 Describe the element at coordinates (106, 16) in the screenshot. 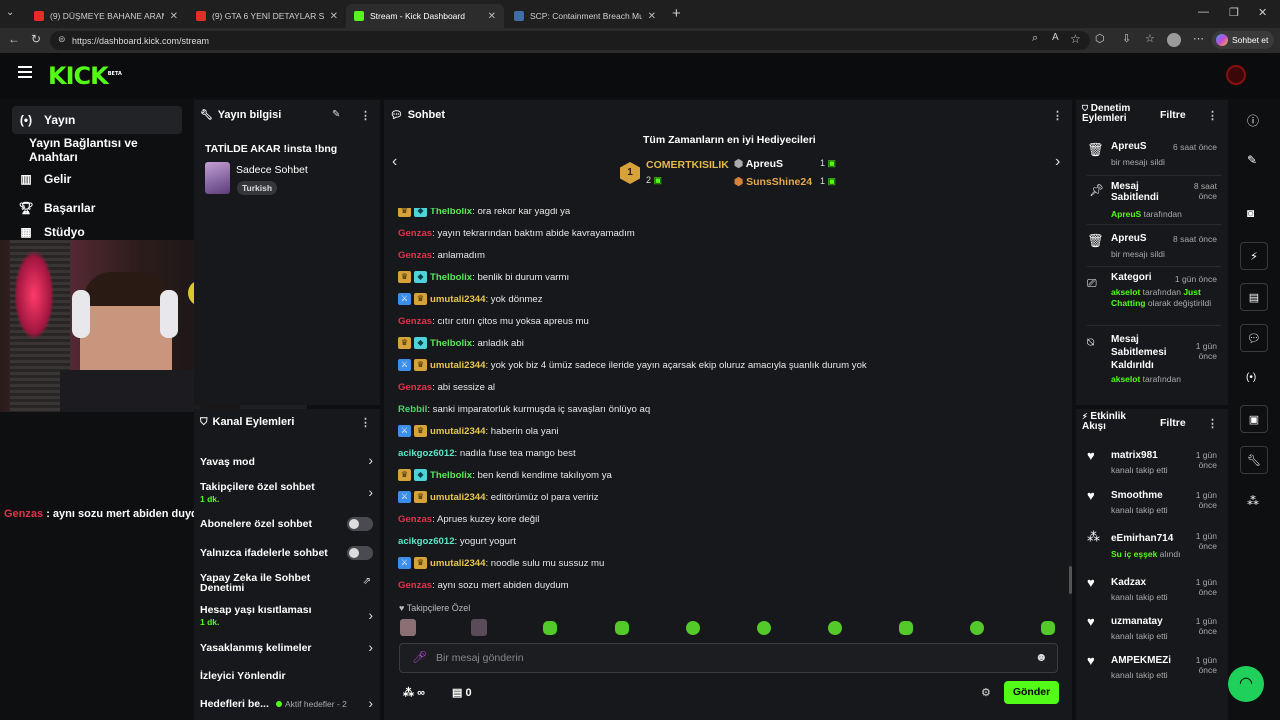

I see `browser-tab-1: (9) DÜŞMEYE BAHANE ARAMAK |✕` at that location.